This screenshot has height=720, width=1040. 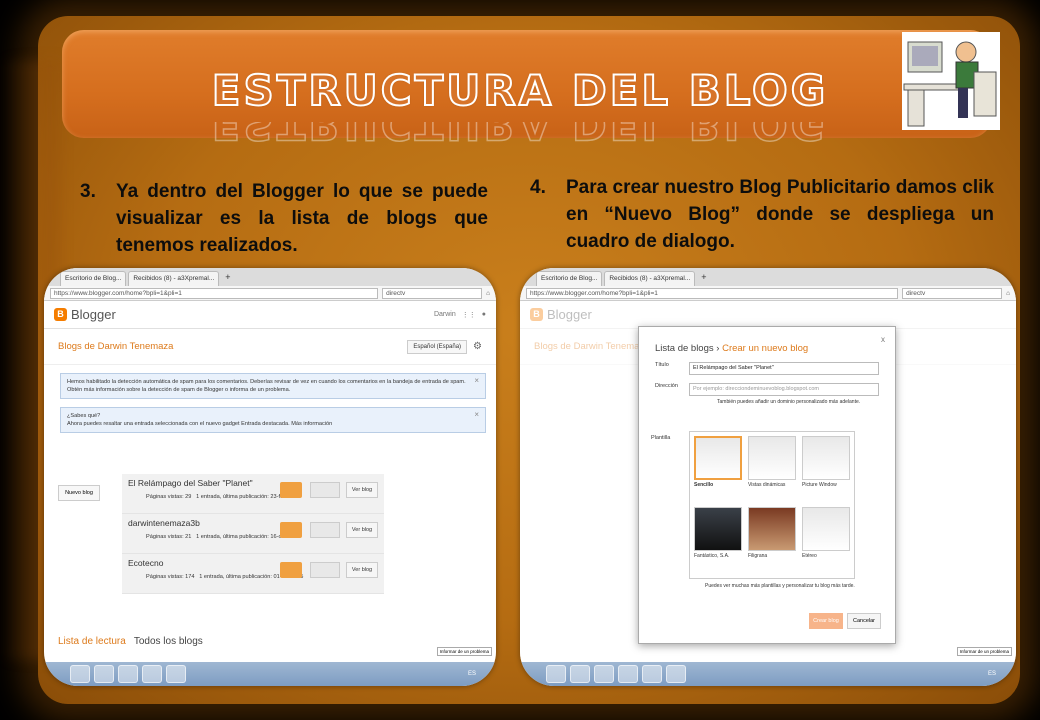 I want to click on blogs-title: Blogs de Darwin Tenemaza, so click(x=116, y=346).